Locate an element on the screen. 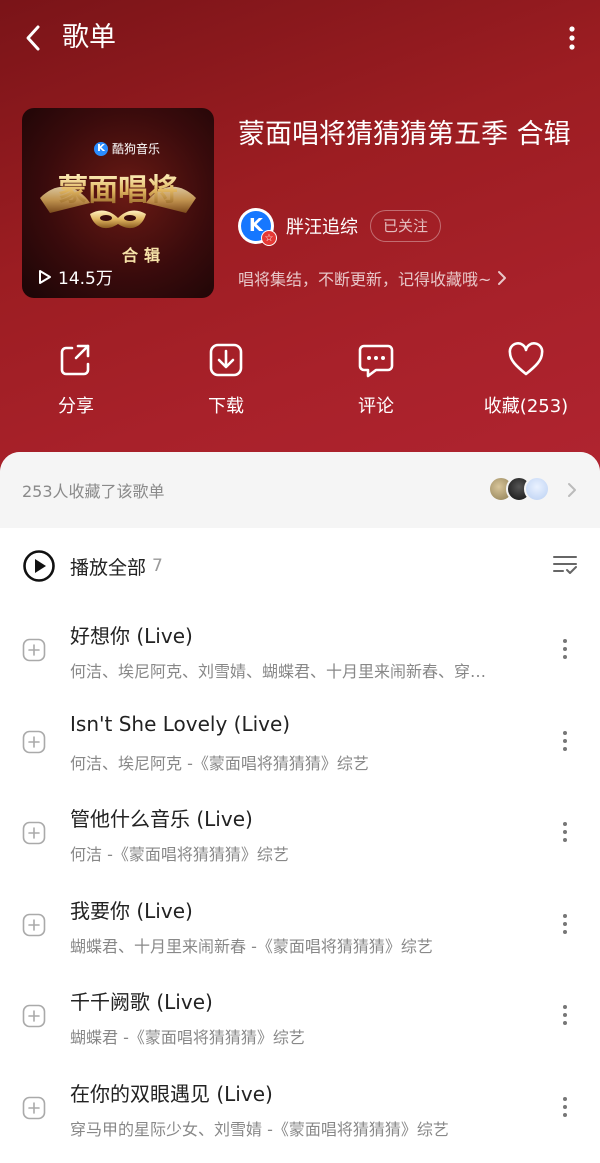 The image size is (600, 1163). favorite-button: 收藏(253) is located at coordinates (526, 379).